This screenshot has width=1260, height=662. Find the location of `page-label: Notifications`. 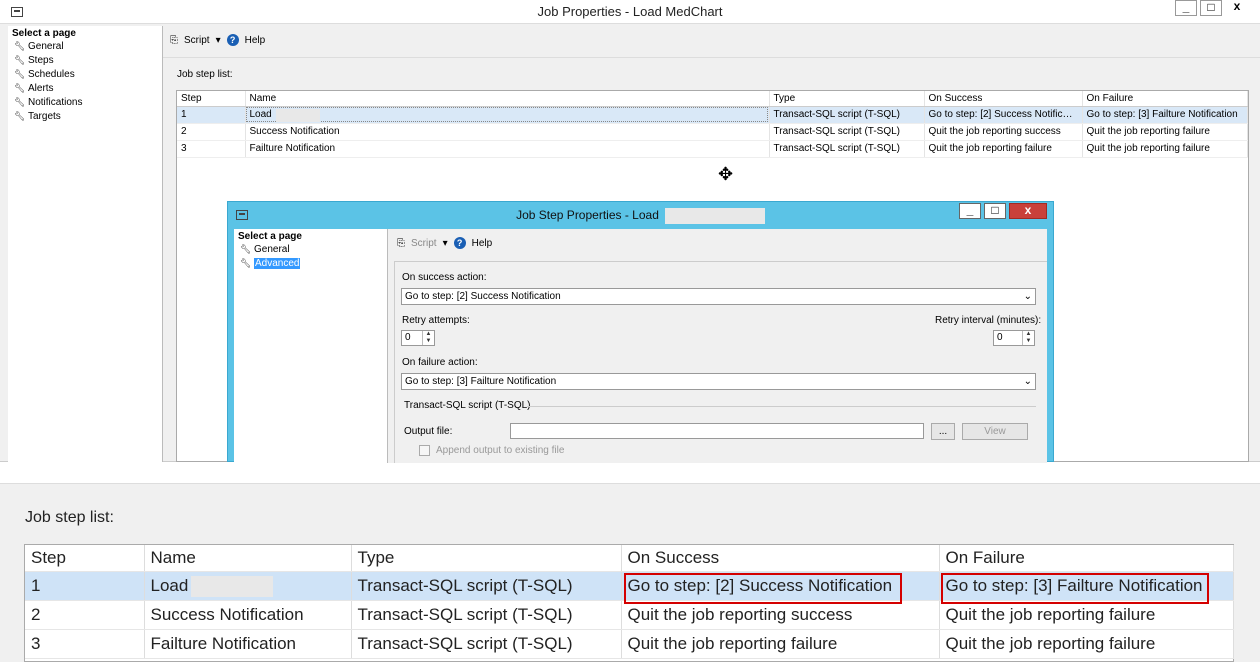

page-label: Notifications is located at coordinates (55, 102).